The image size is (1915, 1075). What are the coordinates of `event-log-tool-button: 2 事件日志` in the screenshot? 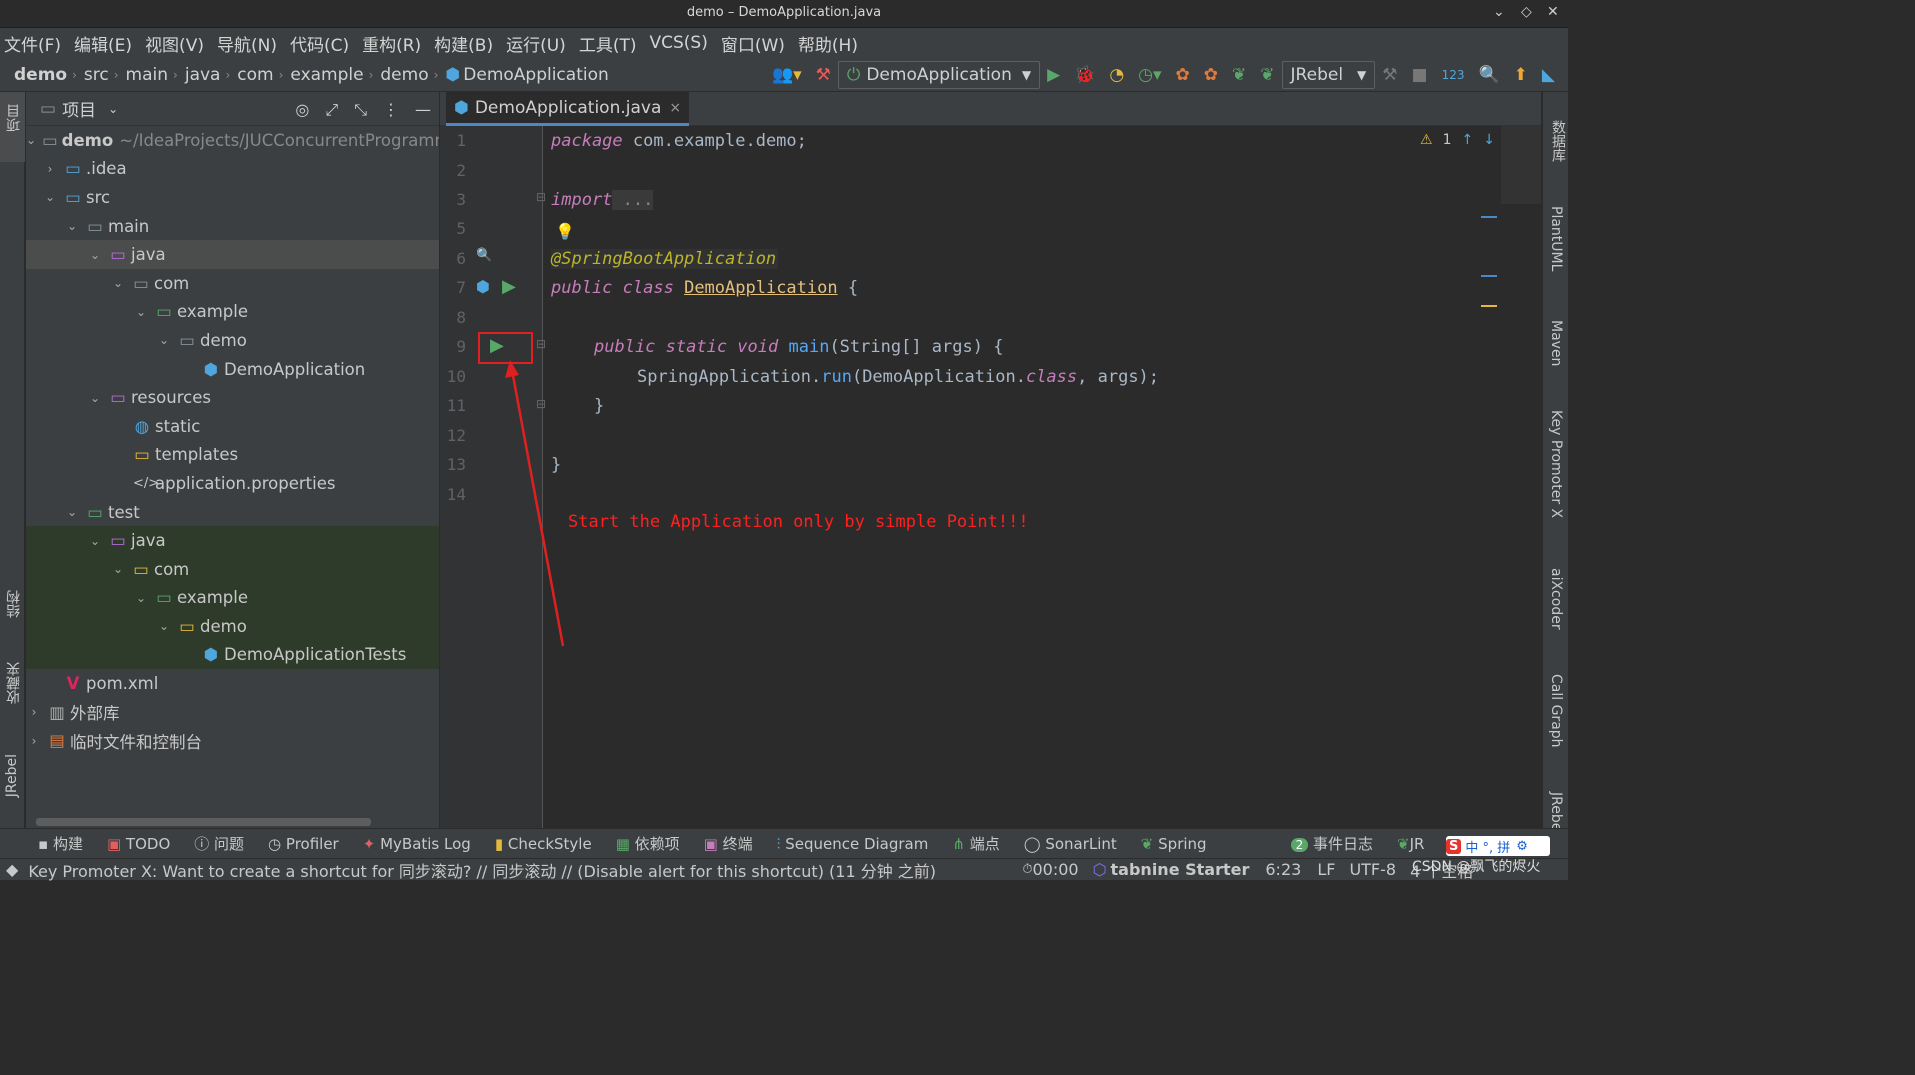 It's located at (1331, 843).